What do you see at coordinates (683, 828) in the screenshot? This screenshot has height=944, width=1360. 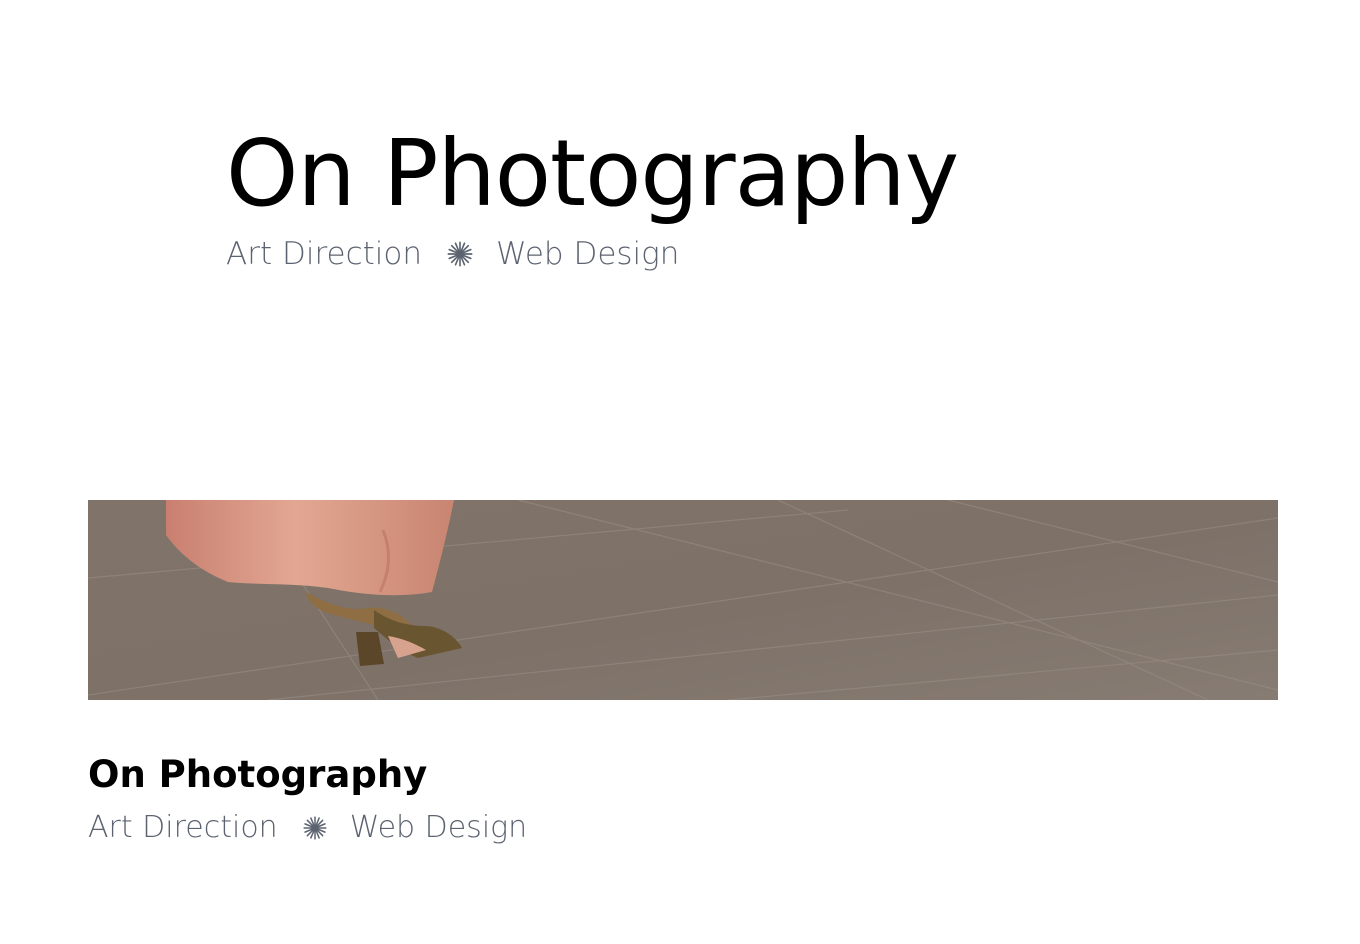 I see `card-categories: Art Direction Web Design` at bounding box center [683, 828].